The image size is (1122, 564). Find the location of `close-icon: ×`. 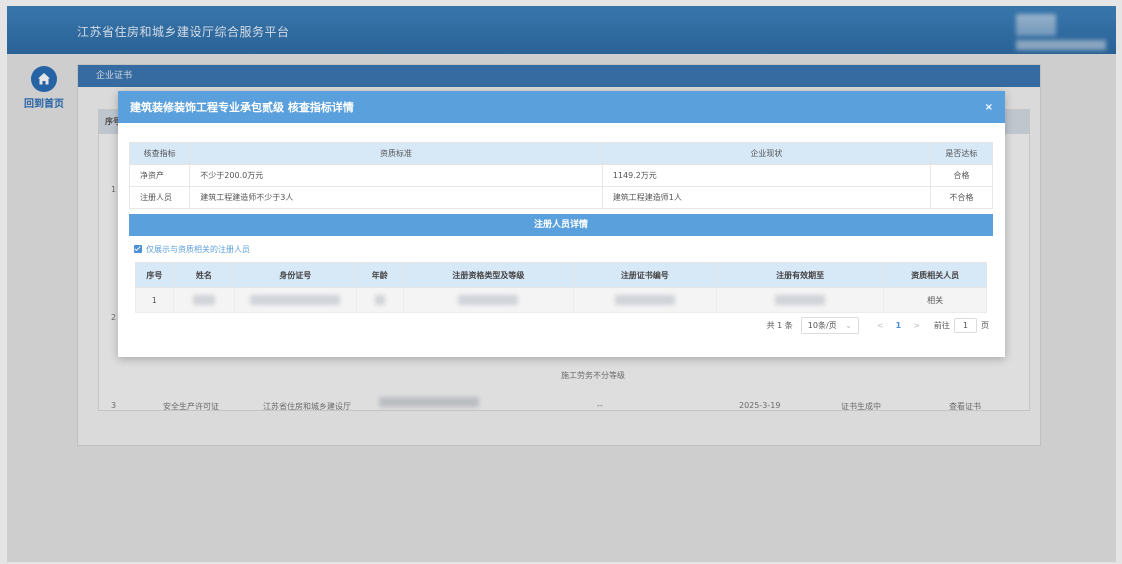

close-icon: × is located at coordinates (989, 108).